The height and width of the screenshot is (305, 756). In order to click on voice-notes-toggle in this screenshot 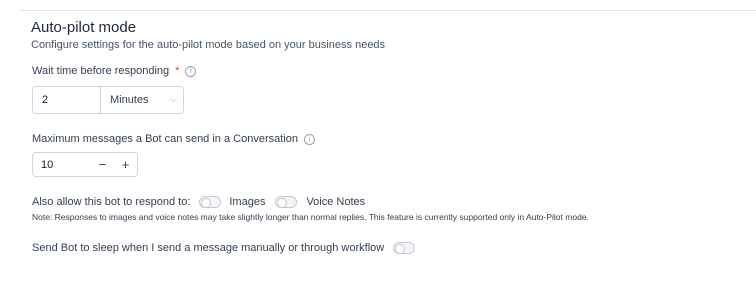, I will do `click(286, 202)`.